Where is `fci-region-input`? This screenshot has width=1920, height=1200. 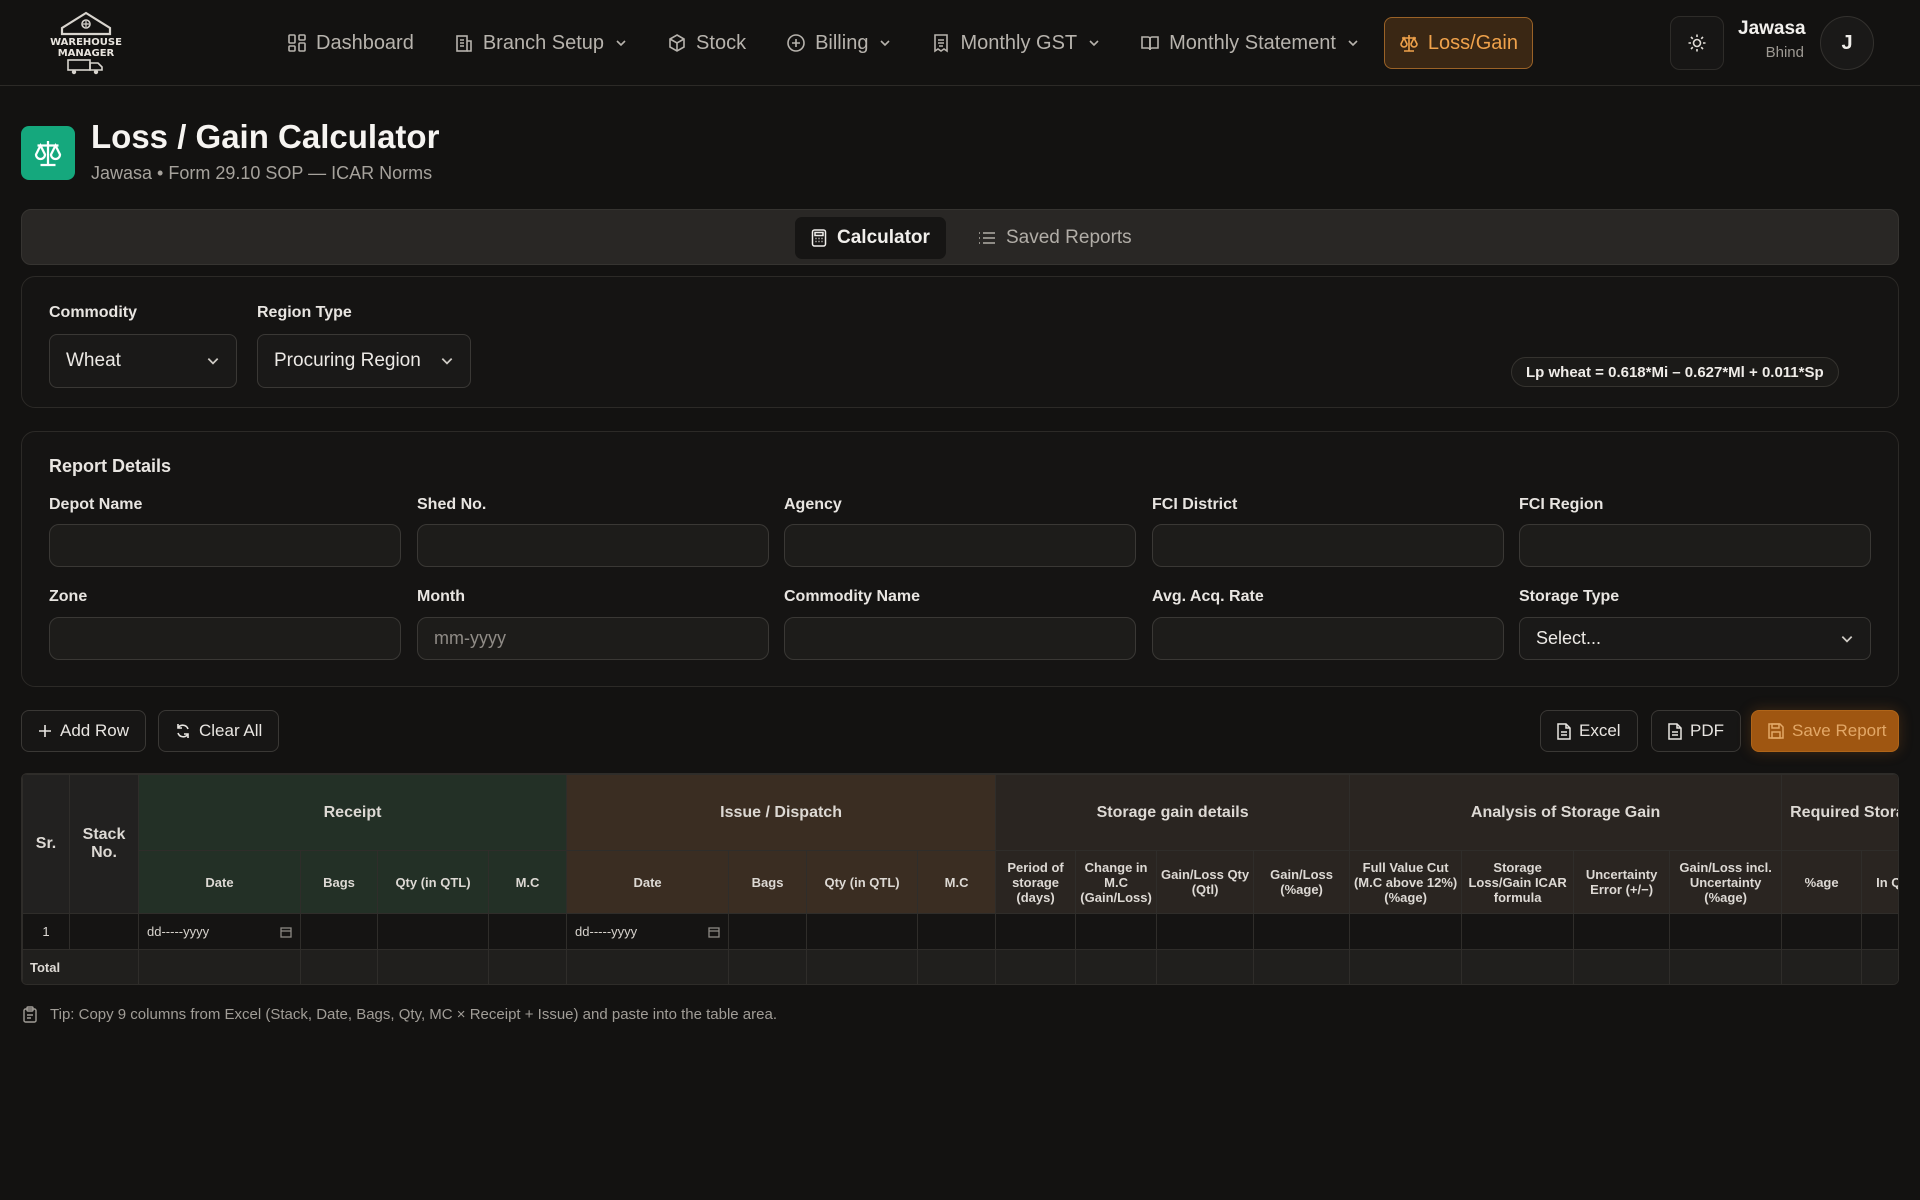
fci-region-input is located at coordinates (1695, 545).